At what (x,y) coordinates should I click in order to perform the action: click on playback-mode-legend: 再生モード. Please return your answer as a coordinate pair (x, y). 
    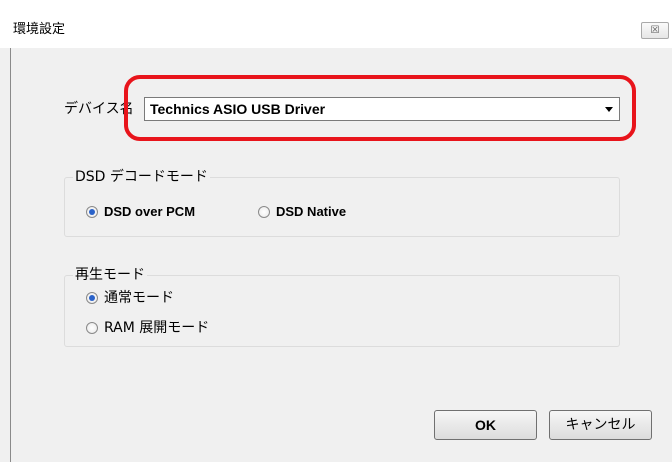
    Looking at the image, I should click on (110, 275).